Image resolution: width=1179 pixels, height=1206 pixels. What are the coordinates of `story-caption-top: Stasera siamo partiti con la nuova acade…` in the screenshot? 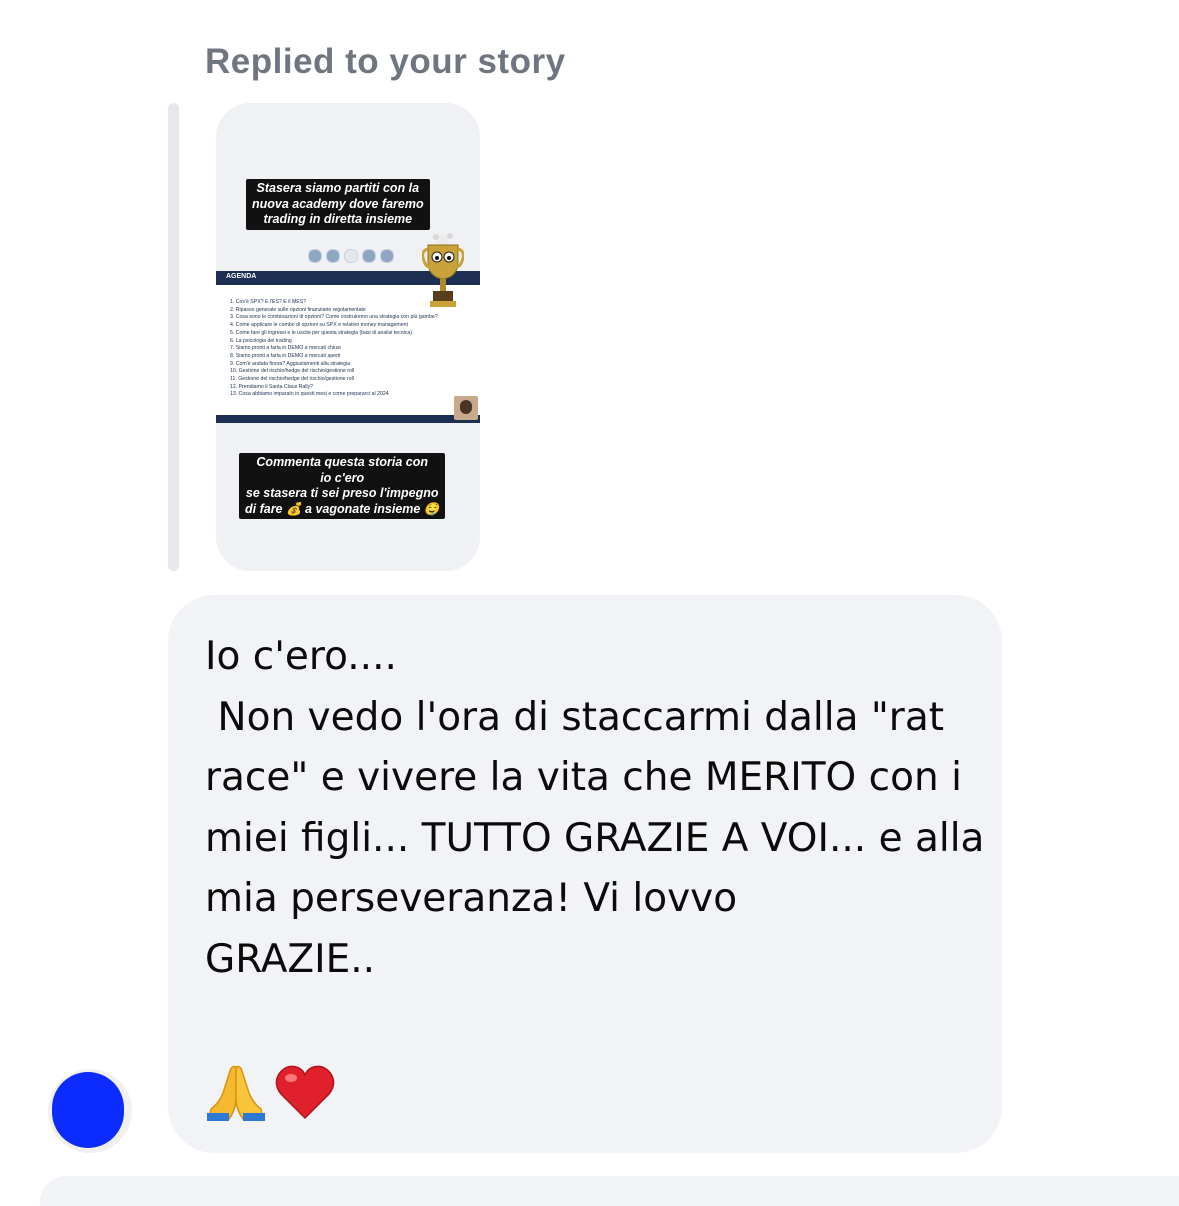 It's located at (338, 204).